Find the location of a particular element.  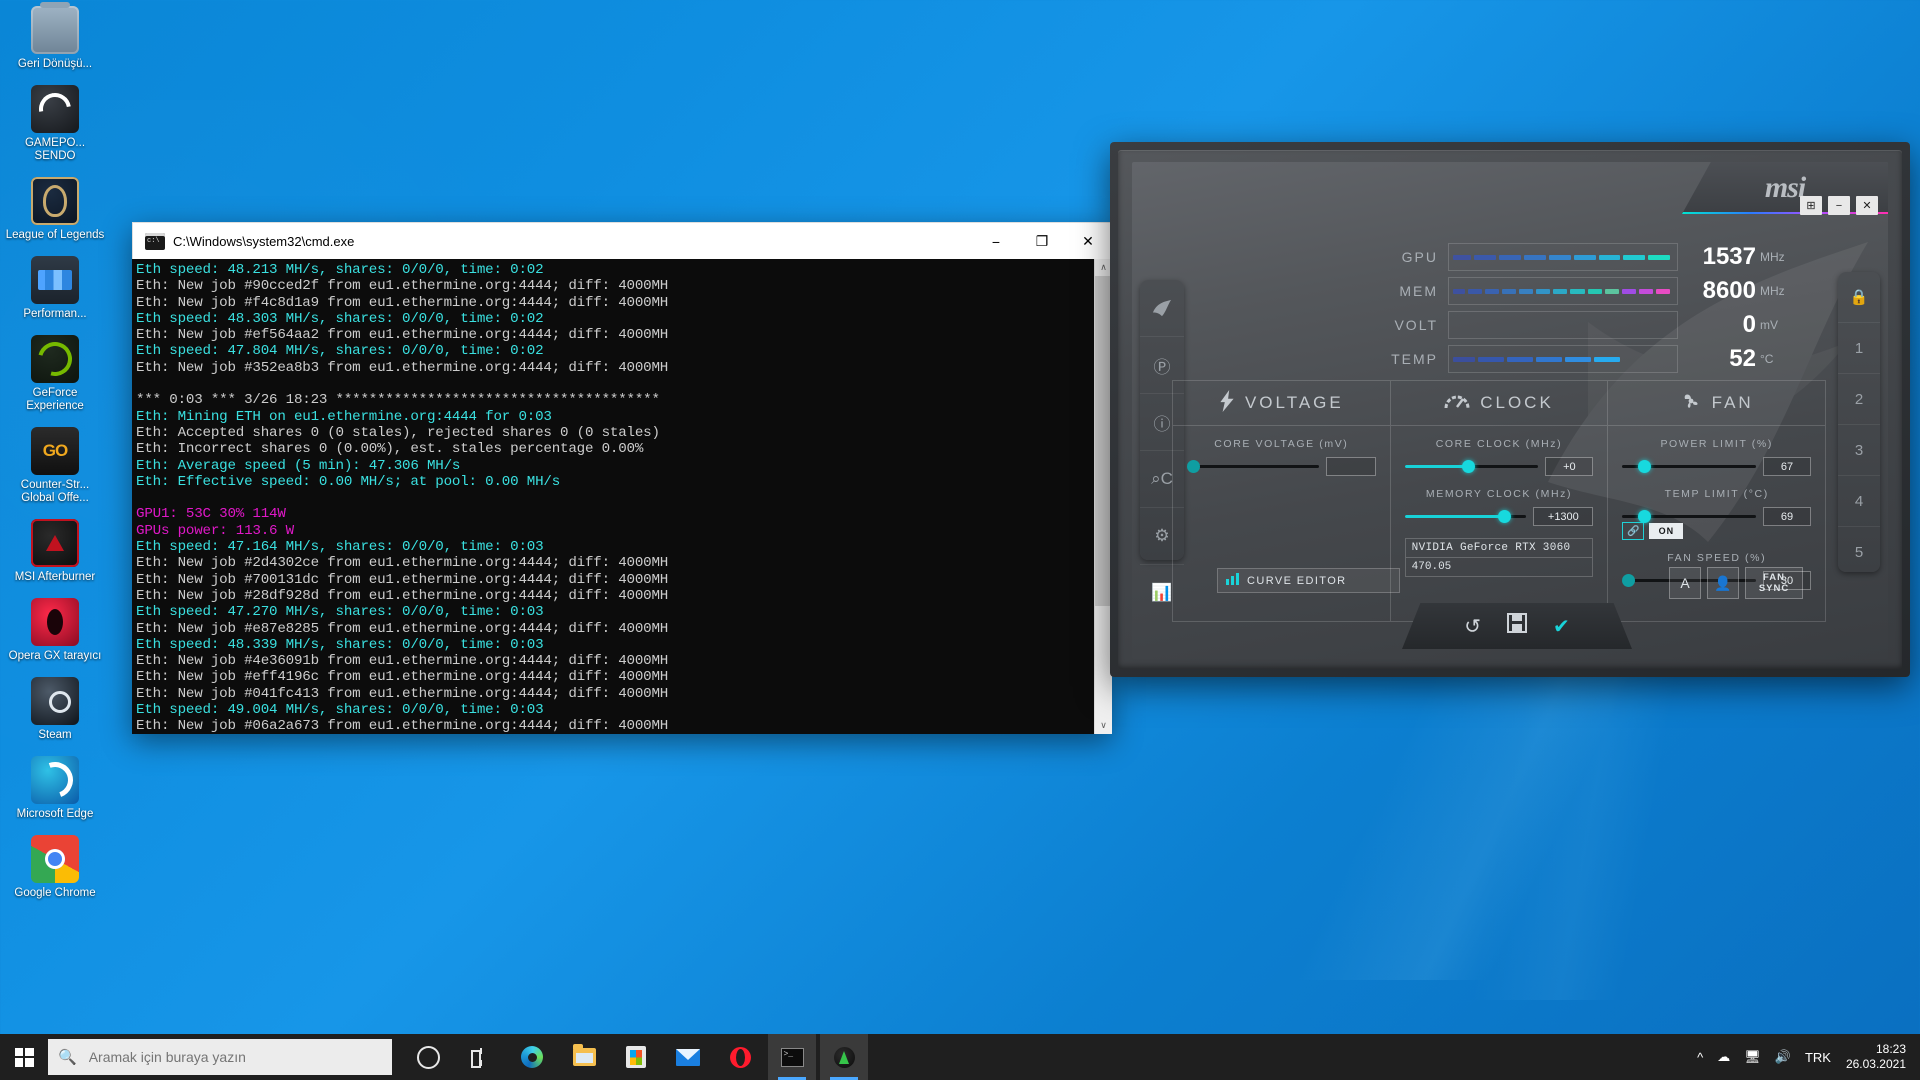

microsoft-edge-icon is located at coordinates (532, 1057).